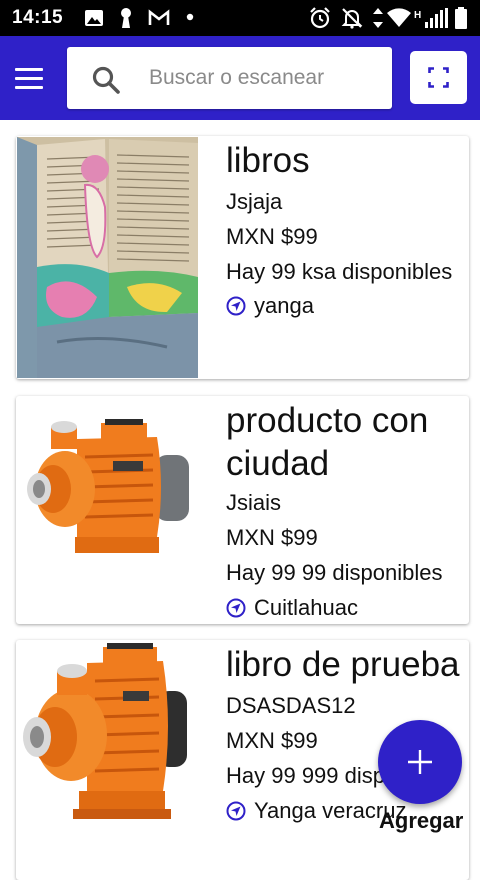  I want to click on product-location: Cuitlahuac, so click(346, 608).